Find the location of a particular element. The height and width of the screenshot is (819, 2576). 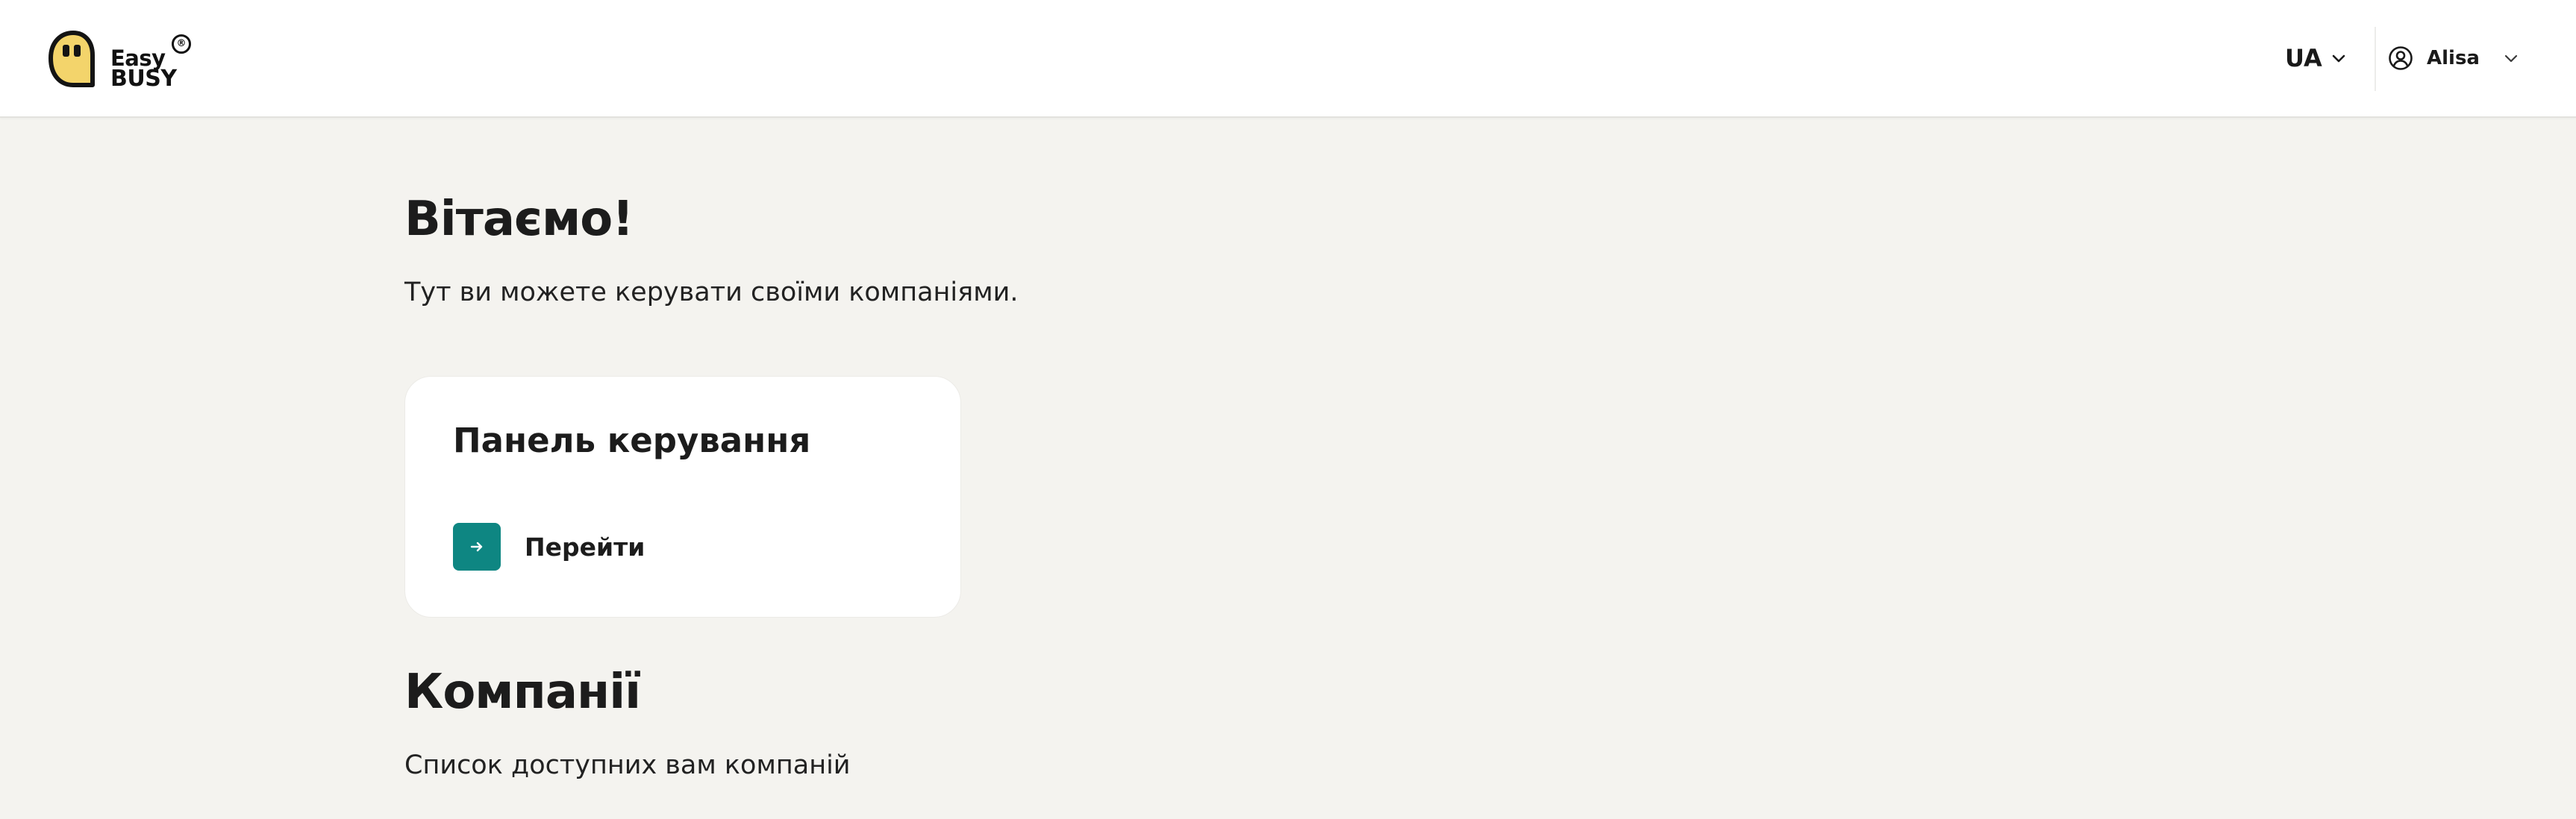

user-menu: Alisa is located at coordinates (2454, 58).